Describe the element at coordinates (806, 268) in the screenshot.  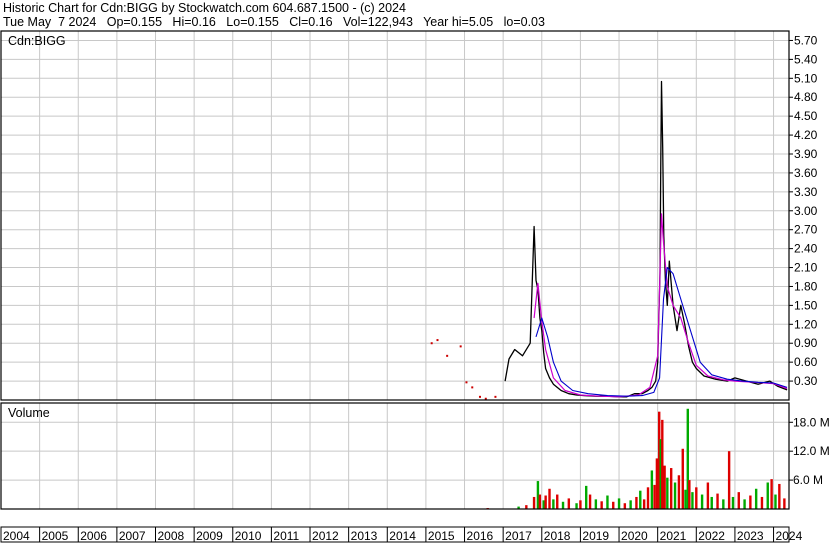
I see `price-tick-label: 2.10` at that location.